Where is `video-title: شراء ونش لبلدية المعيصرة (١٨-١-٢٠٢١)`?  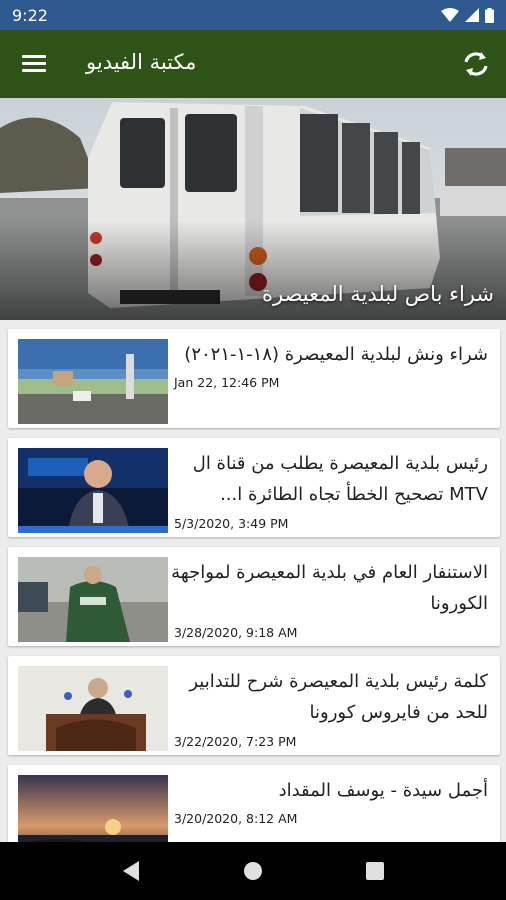
video-title: شراء ونش لبلدية المعيصرة (١٨-١-٢٠٢١) is located at coordinates (336, 354).